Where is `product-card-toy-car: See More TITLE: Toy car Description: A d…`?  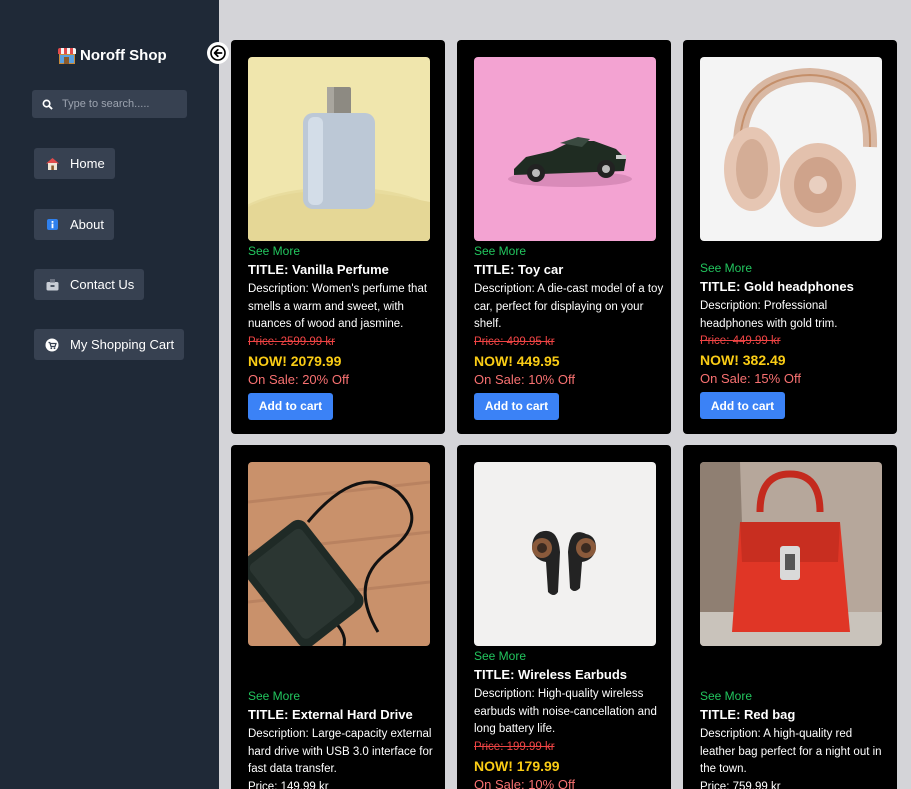
product-card-toy-car: See More TITLE: Toy car Description: A d… is located at coordinates (564, 237).